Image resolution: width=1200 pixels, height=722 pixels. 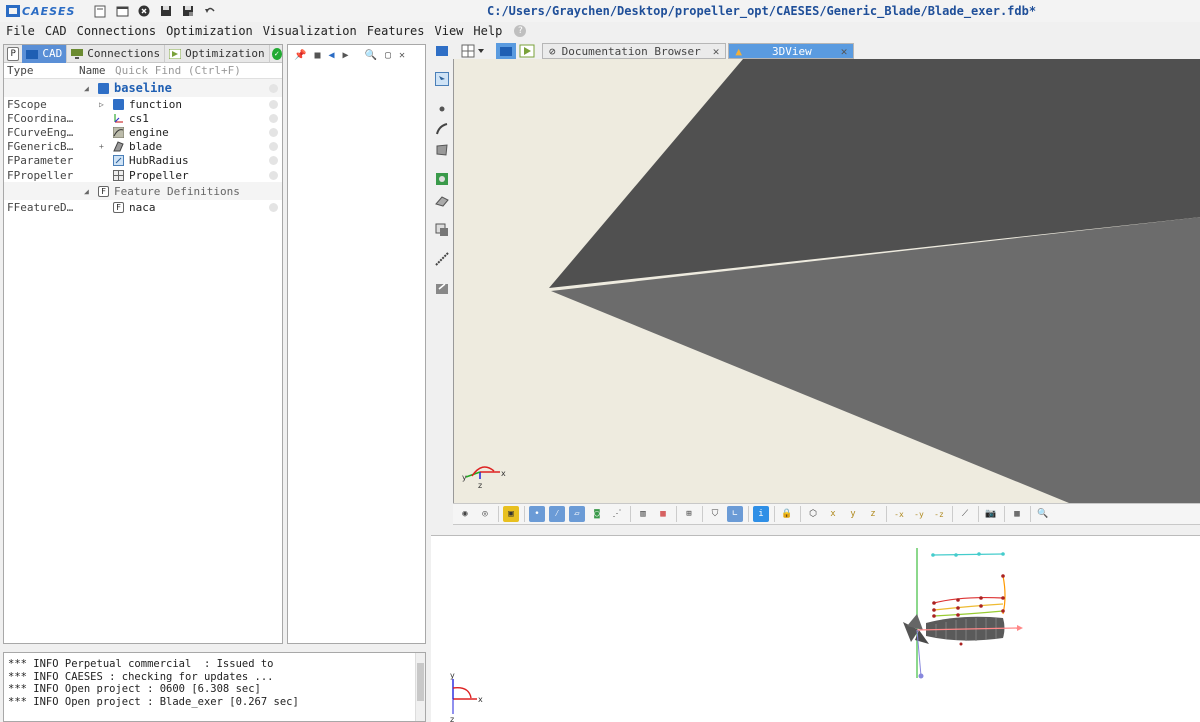 What do you see at coordinates (487, 31) in the screenshot?
I see `menu-help: Help` at bounding box center [487, 31].